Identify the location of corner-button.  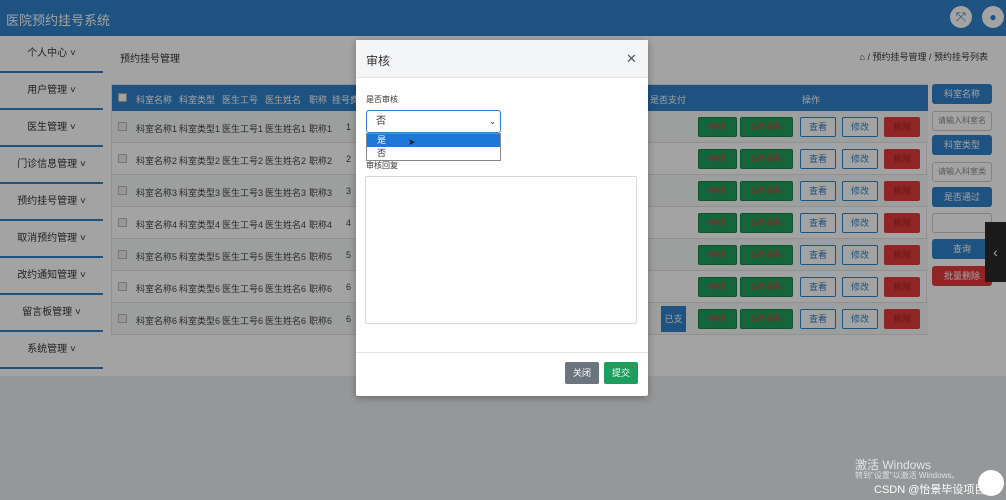
(991, 483).